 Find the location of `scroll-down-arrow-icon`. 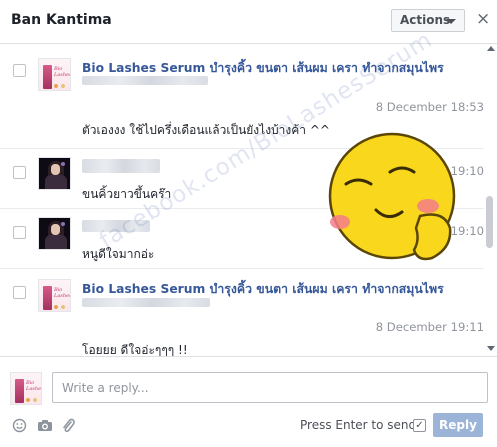

scroll-down-arrow-icon is located at coordinates (491, 348).